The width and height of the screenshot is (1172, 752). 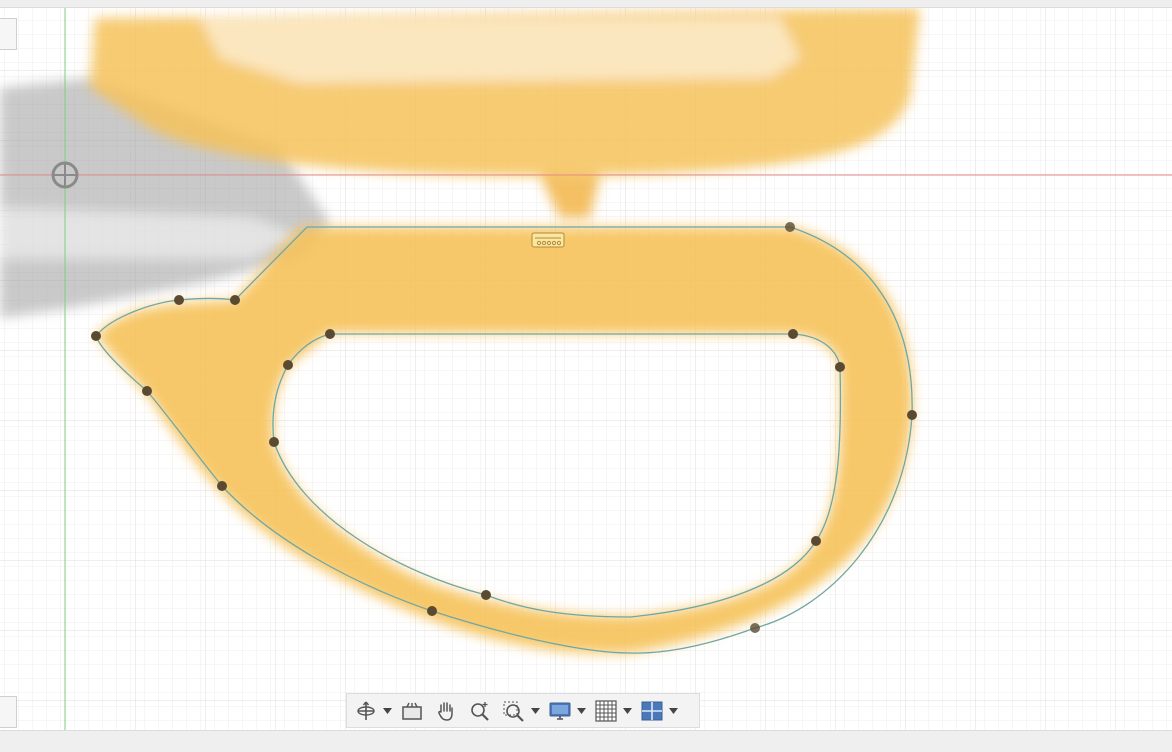 What do you see at coordinates (586, 741) in the screenshot?
I see `bottom-timeline-strip` at bounding box center [586, 741].